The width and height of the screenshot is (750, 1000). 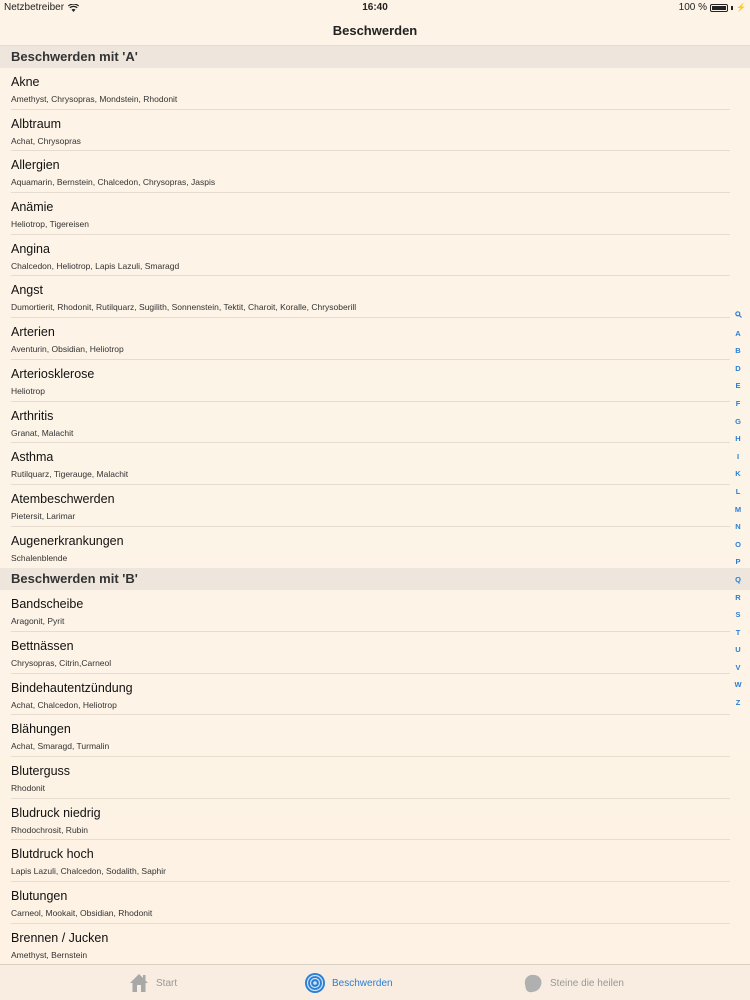 I want to click on complaint-stones: Chrysopras, Citrin,Carneol, so click(x=61, y=662).